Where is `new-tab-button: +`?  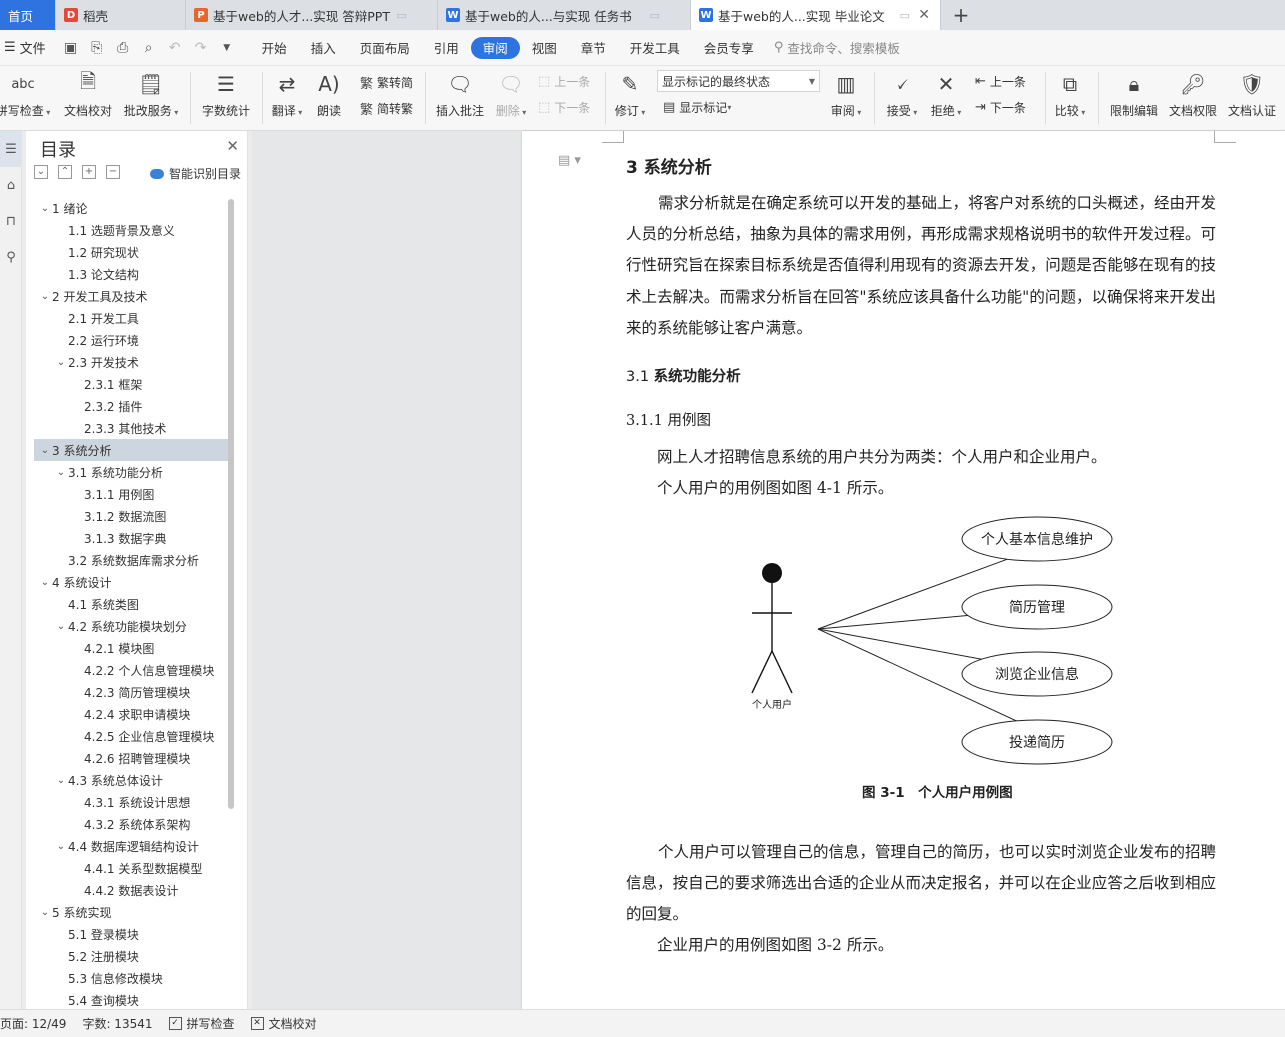 new-tab-button: + is located at coordinates (961, 15).